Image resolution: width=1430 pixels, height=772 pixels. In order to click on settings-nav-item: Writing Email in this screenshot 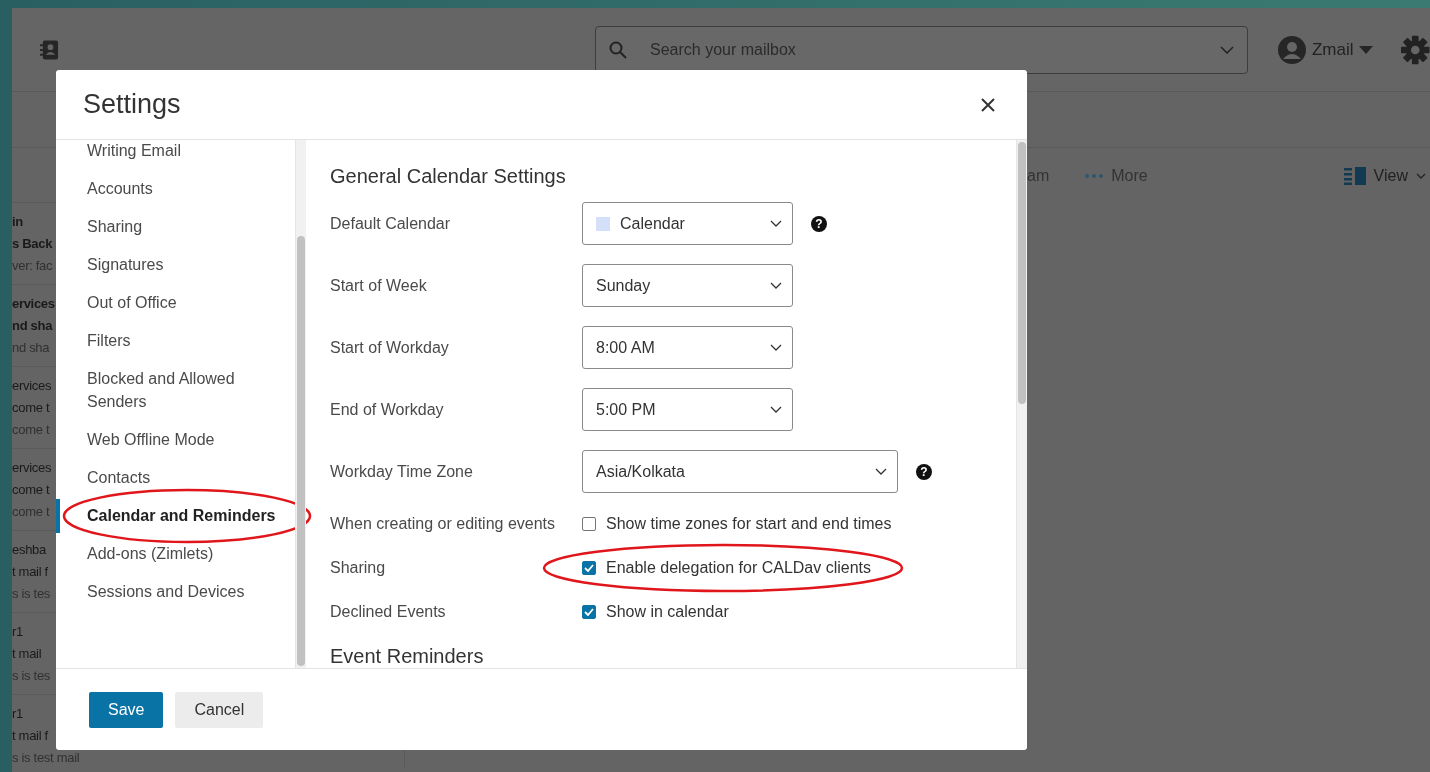, I will do `click(175, 151)`.